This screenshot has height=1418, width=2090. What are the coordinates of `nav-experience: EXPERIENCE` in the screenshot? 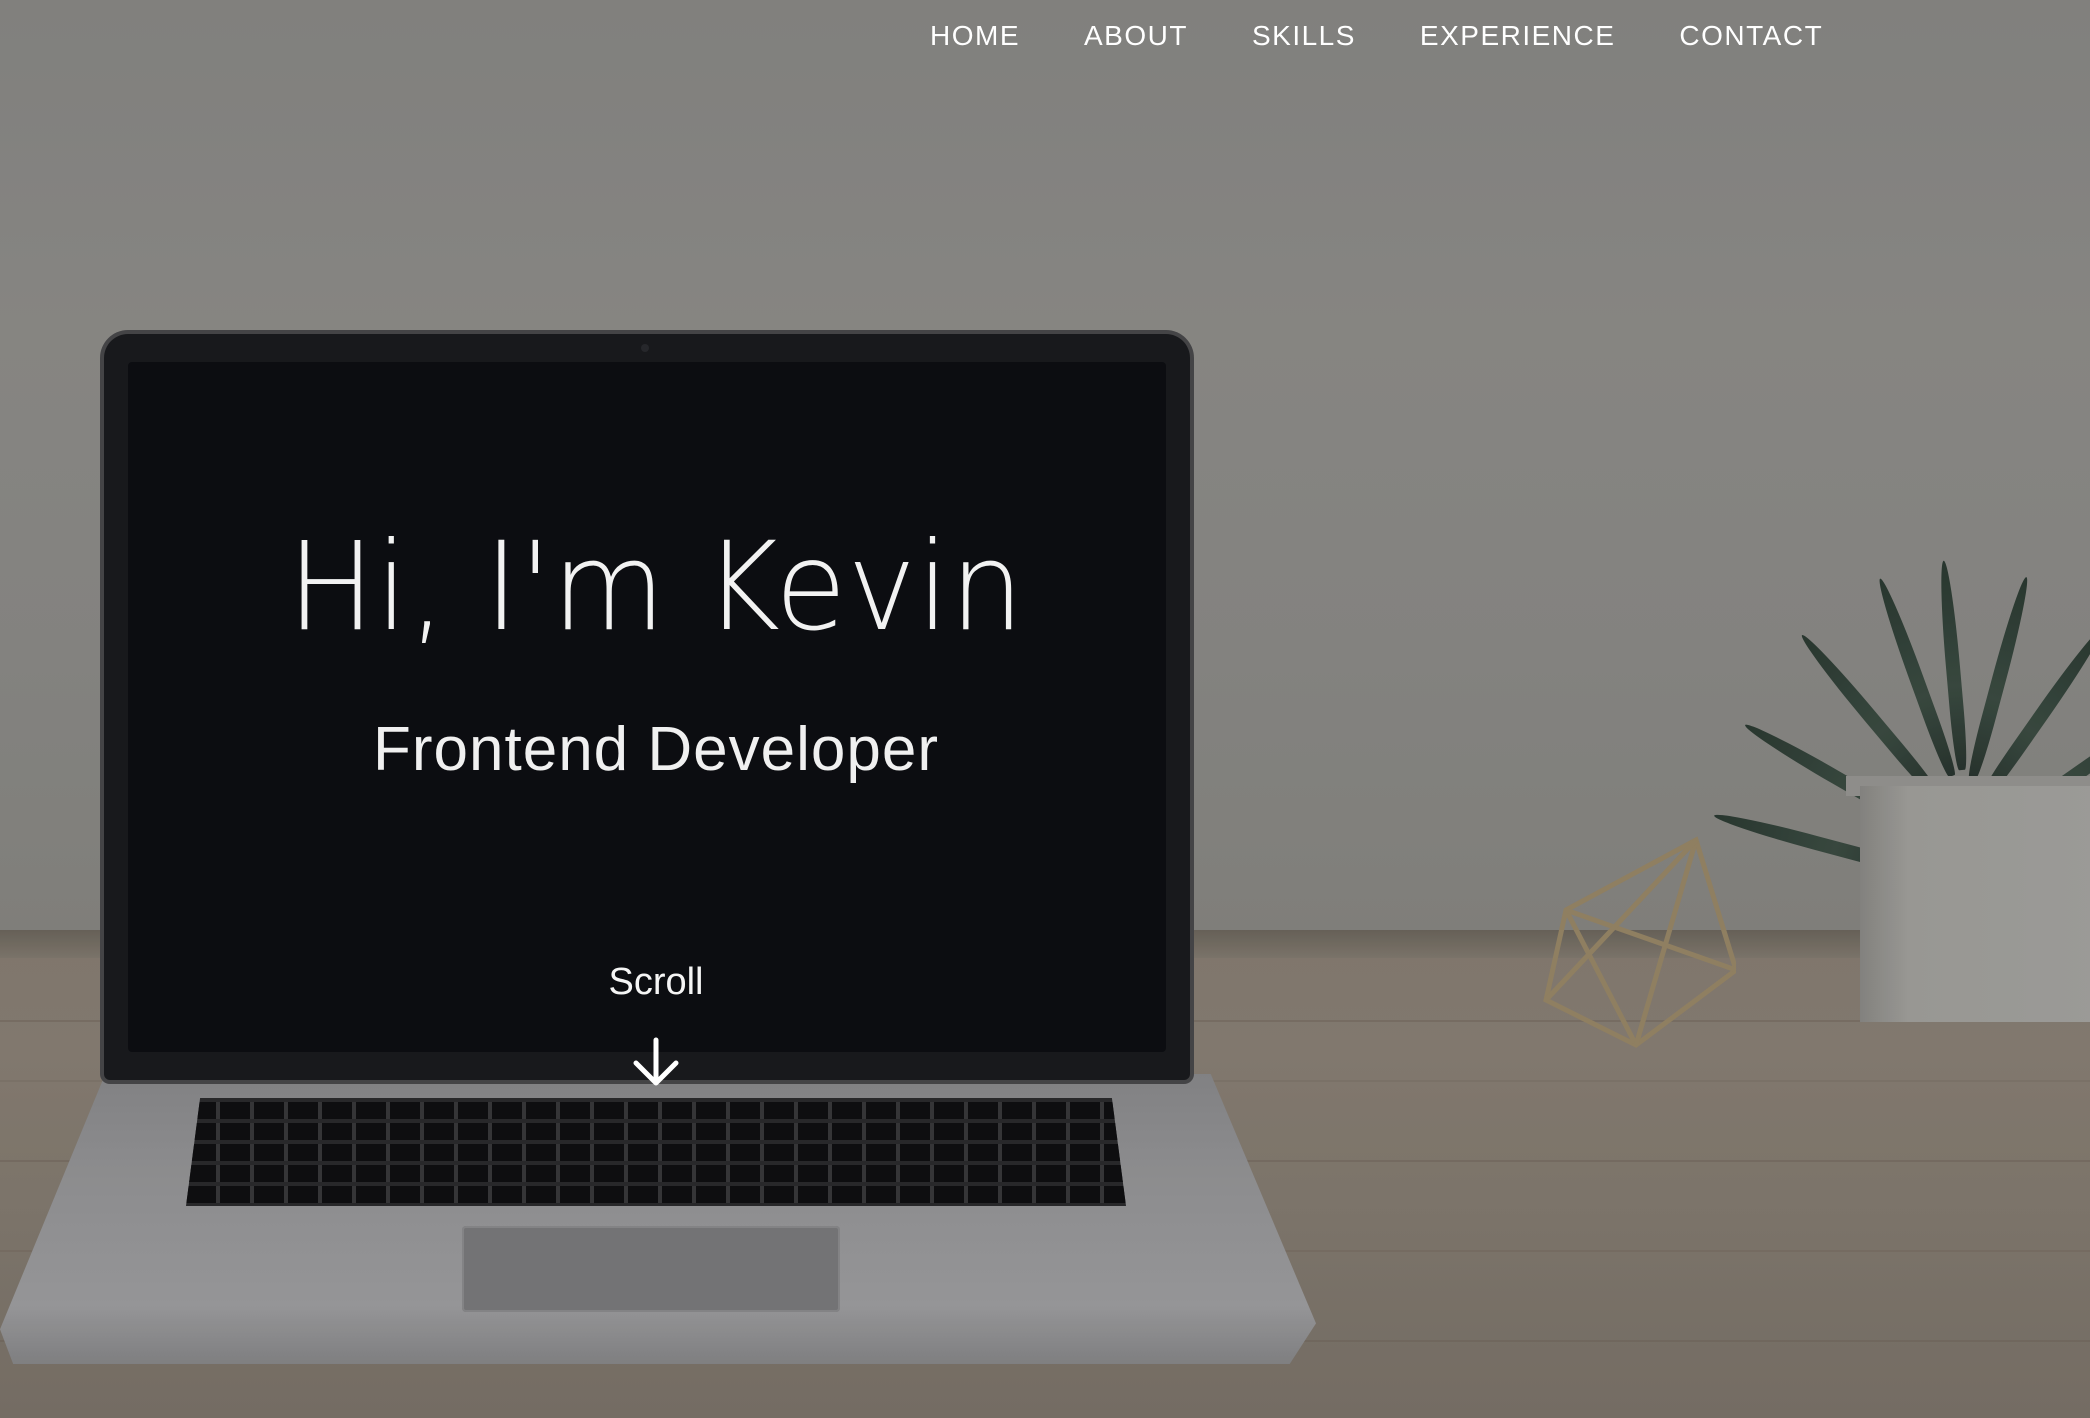 It's located at (1518, 36).